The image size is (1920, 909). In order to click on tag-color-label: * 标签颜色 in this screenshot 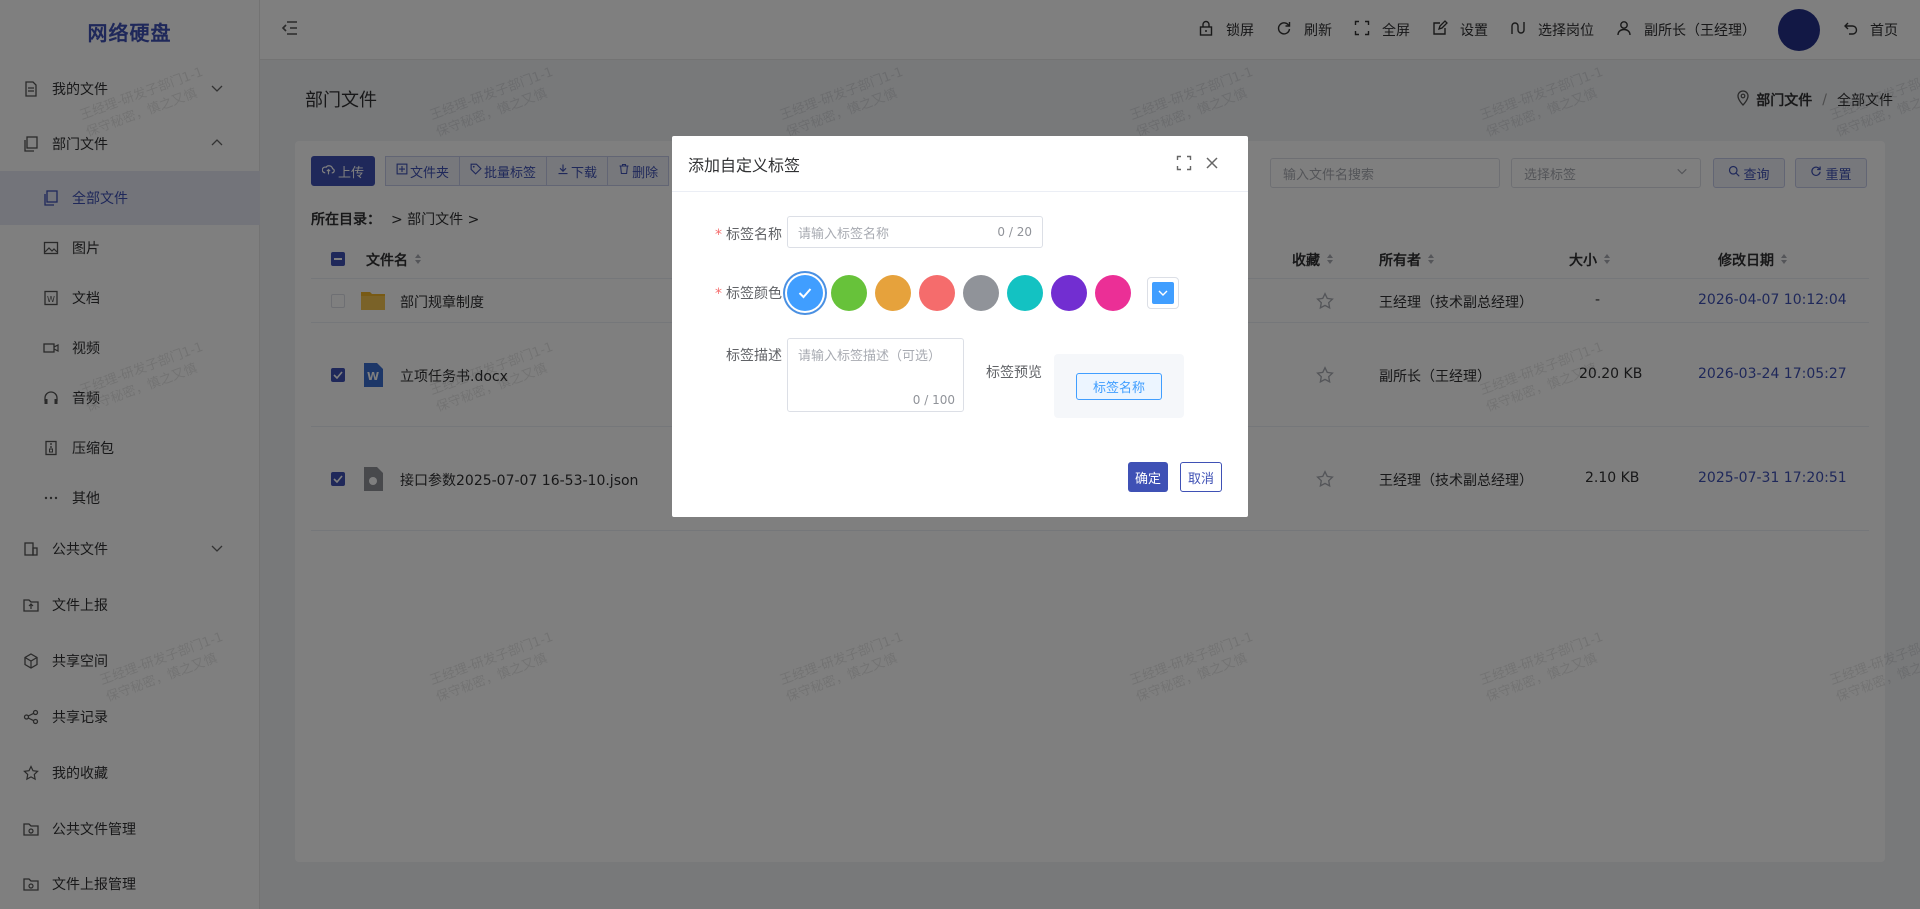, I will do `click(748, 294)`.